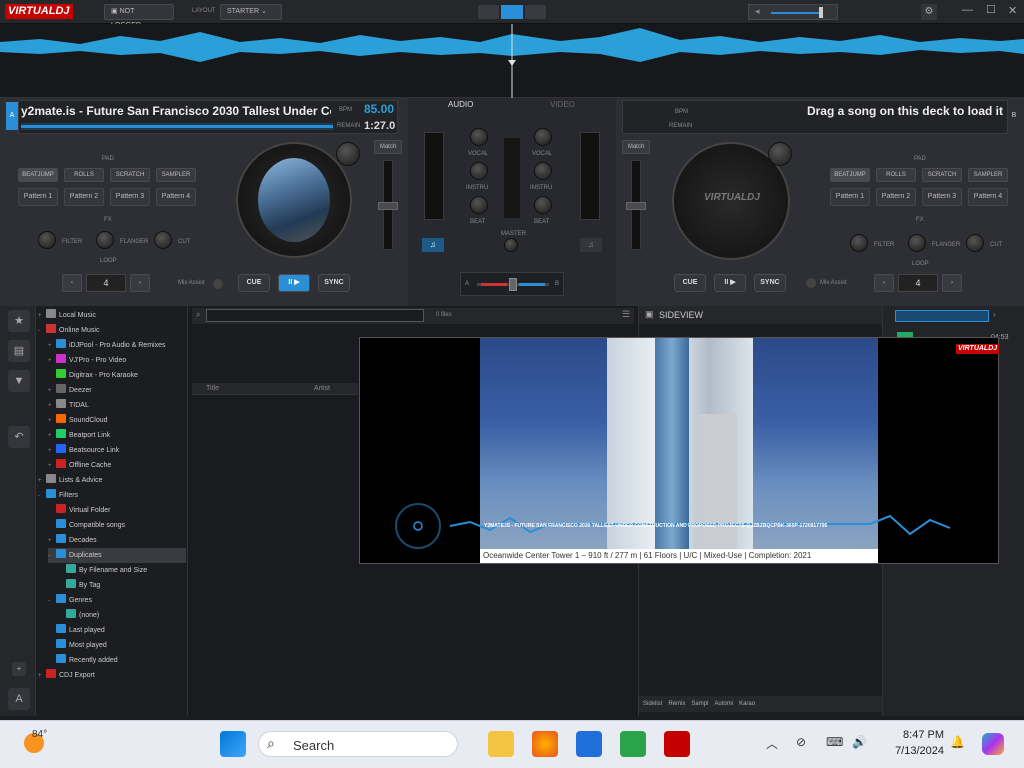 Image resolution: width=1024 pixels, height=768 pixels. What do you see at coordinates (512, 12) in the screenshot?
I see `deck-view-switcher` at bounding box center [512, 12].